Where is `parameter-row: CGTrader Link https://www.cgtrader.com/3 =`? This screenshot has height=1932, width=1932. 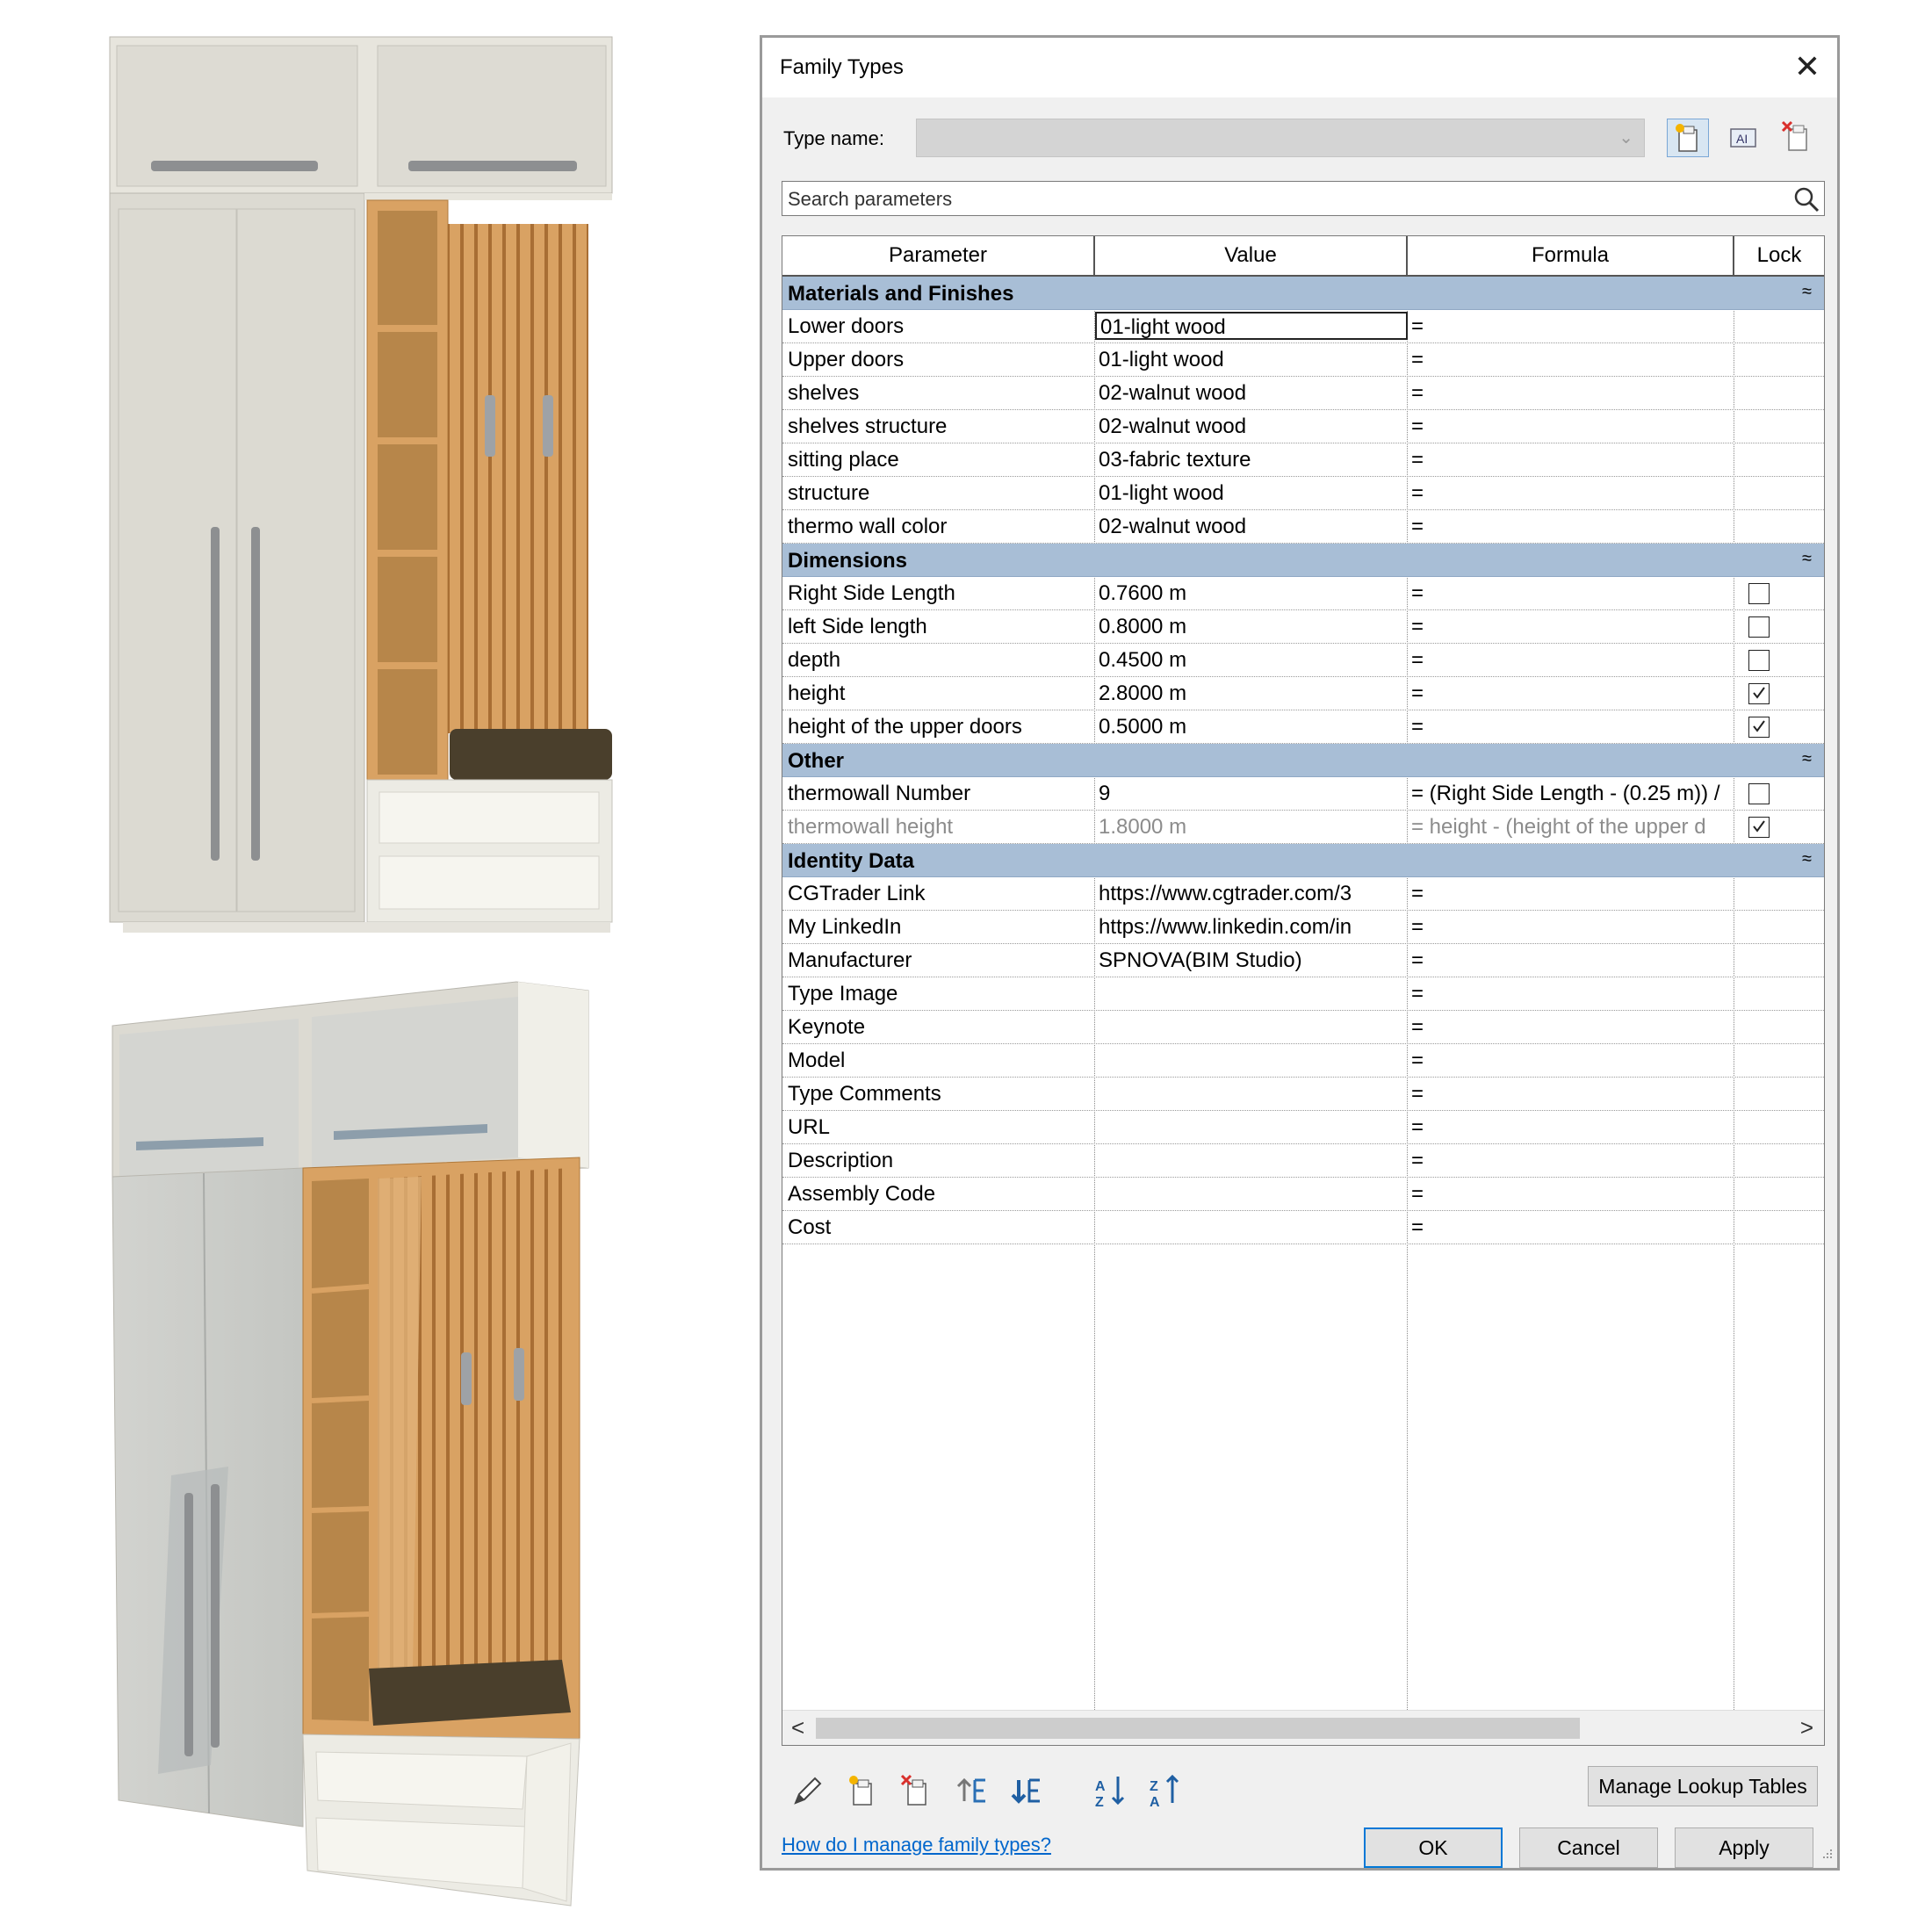
parameter-row: CGTrader Link https://www.cgtrader.com/3 = is located at coordinates (1303, 894).